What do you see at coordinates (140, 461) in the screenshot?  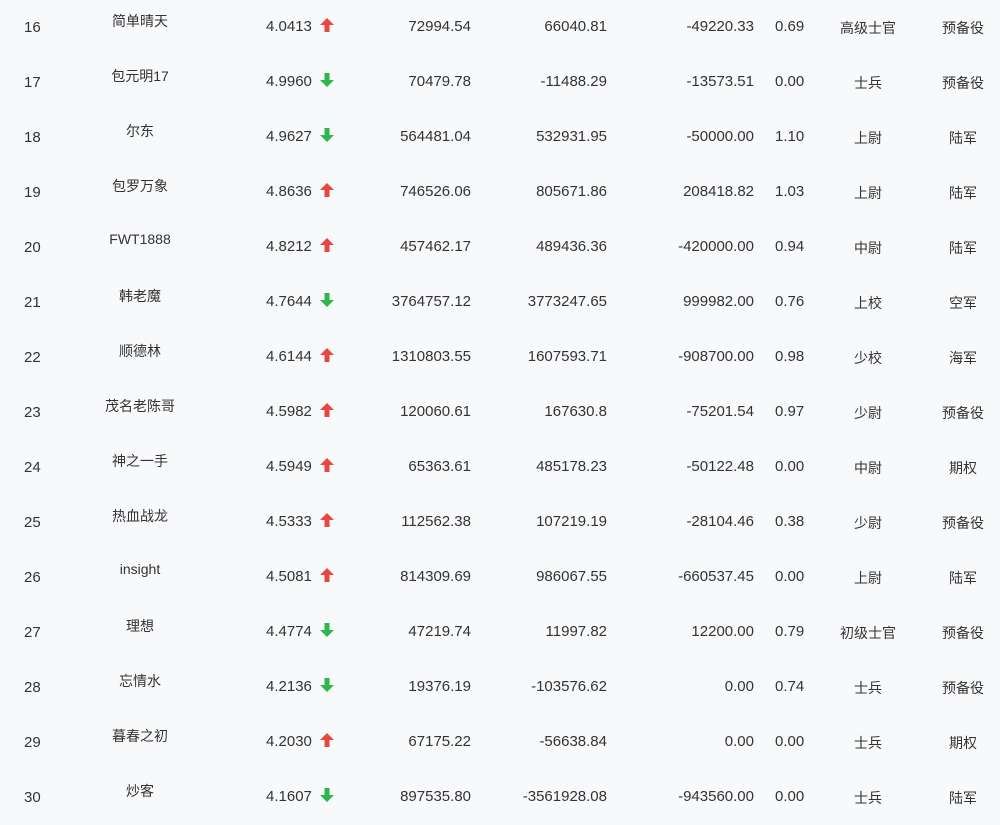 I see `user-name-link: 神之一手` at bounding box center [140, 461].